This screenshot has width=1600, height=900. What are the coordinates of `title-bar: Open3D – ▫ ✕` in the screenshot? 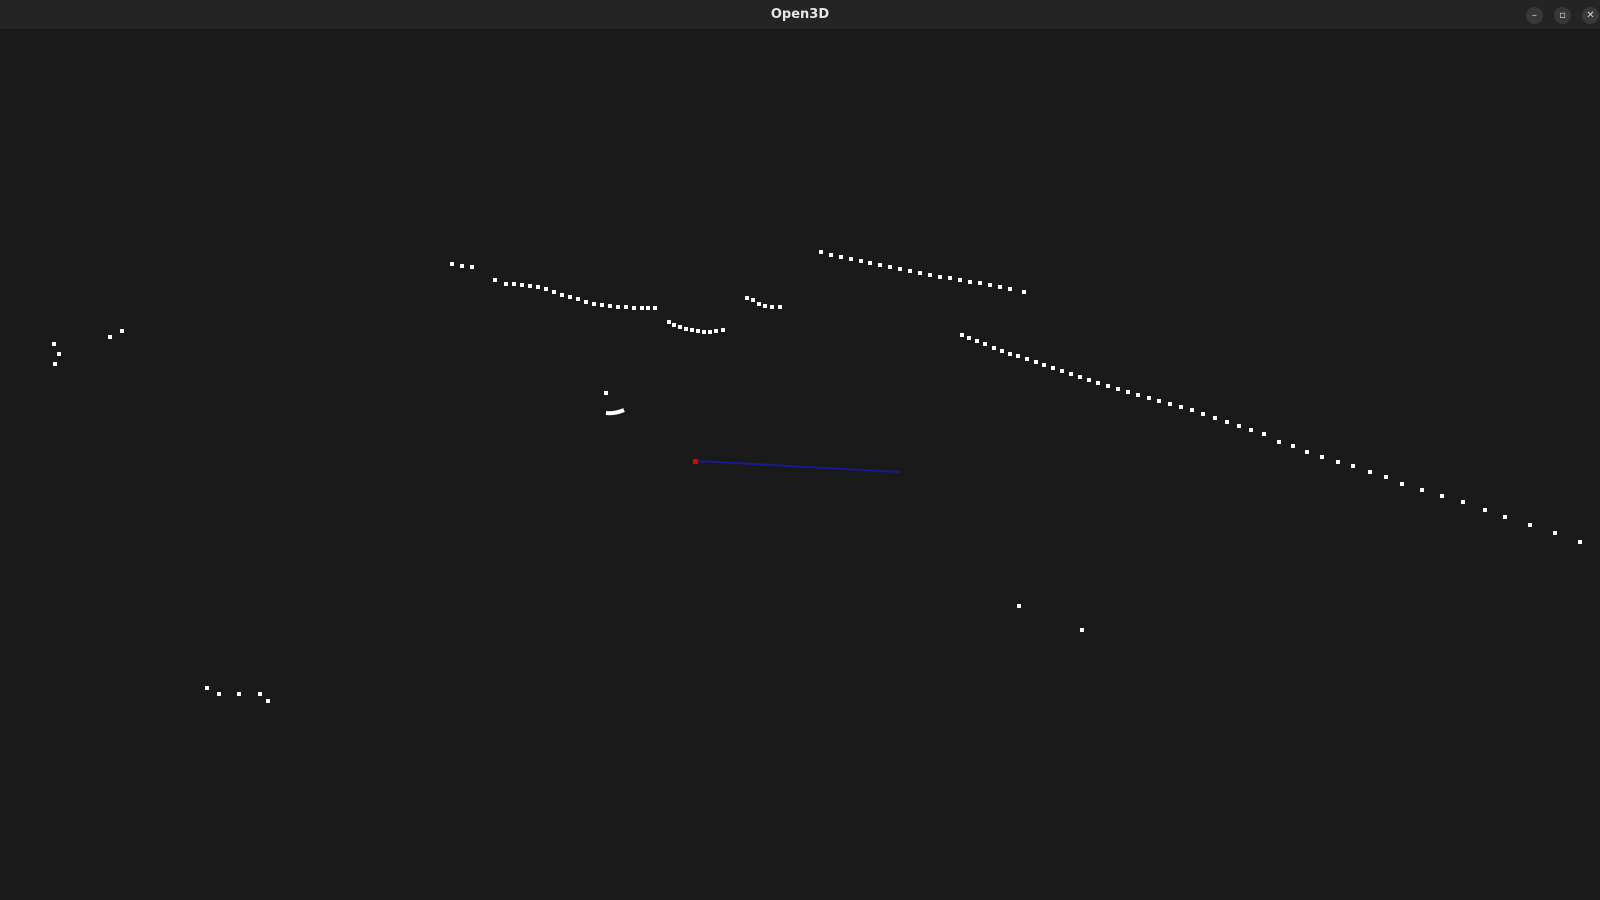 It's located at (800, 15).